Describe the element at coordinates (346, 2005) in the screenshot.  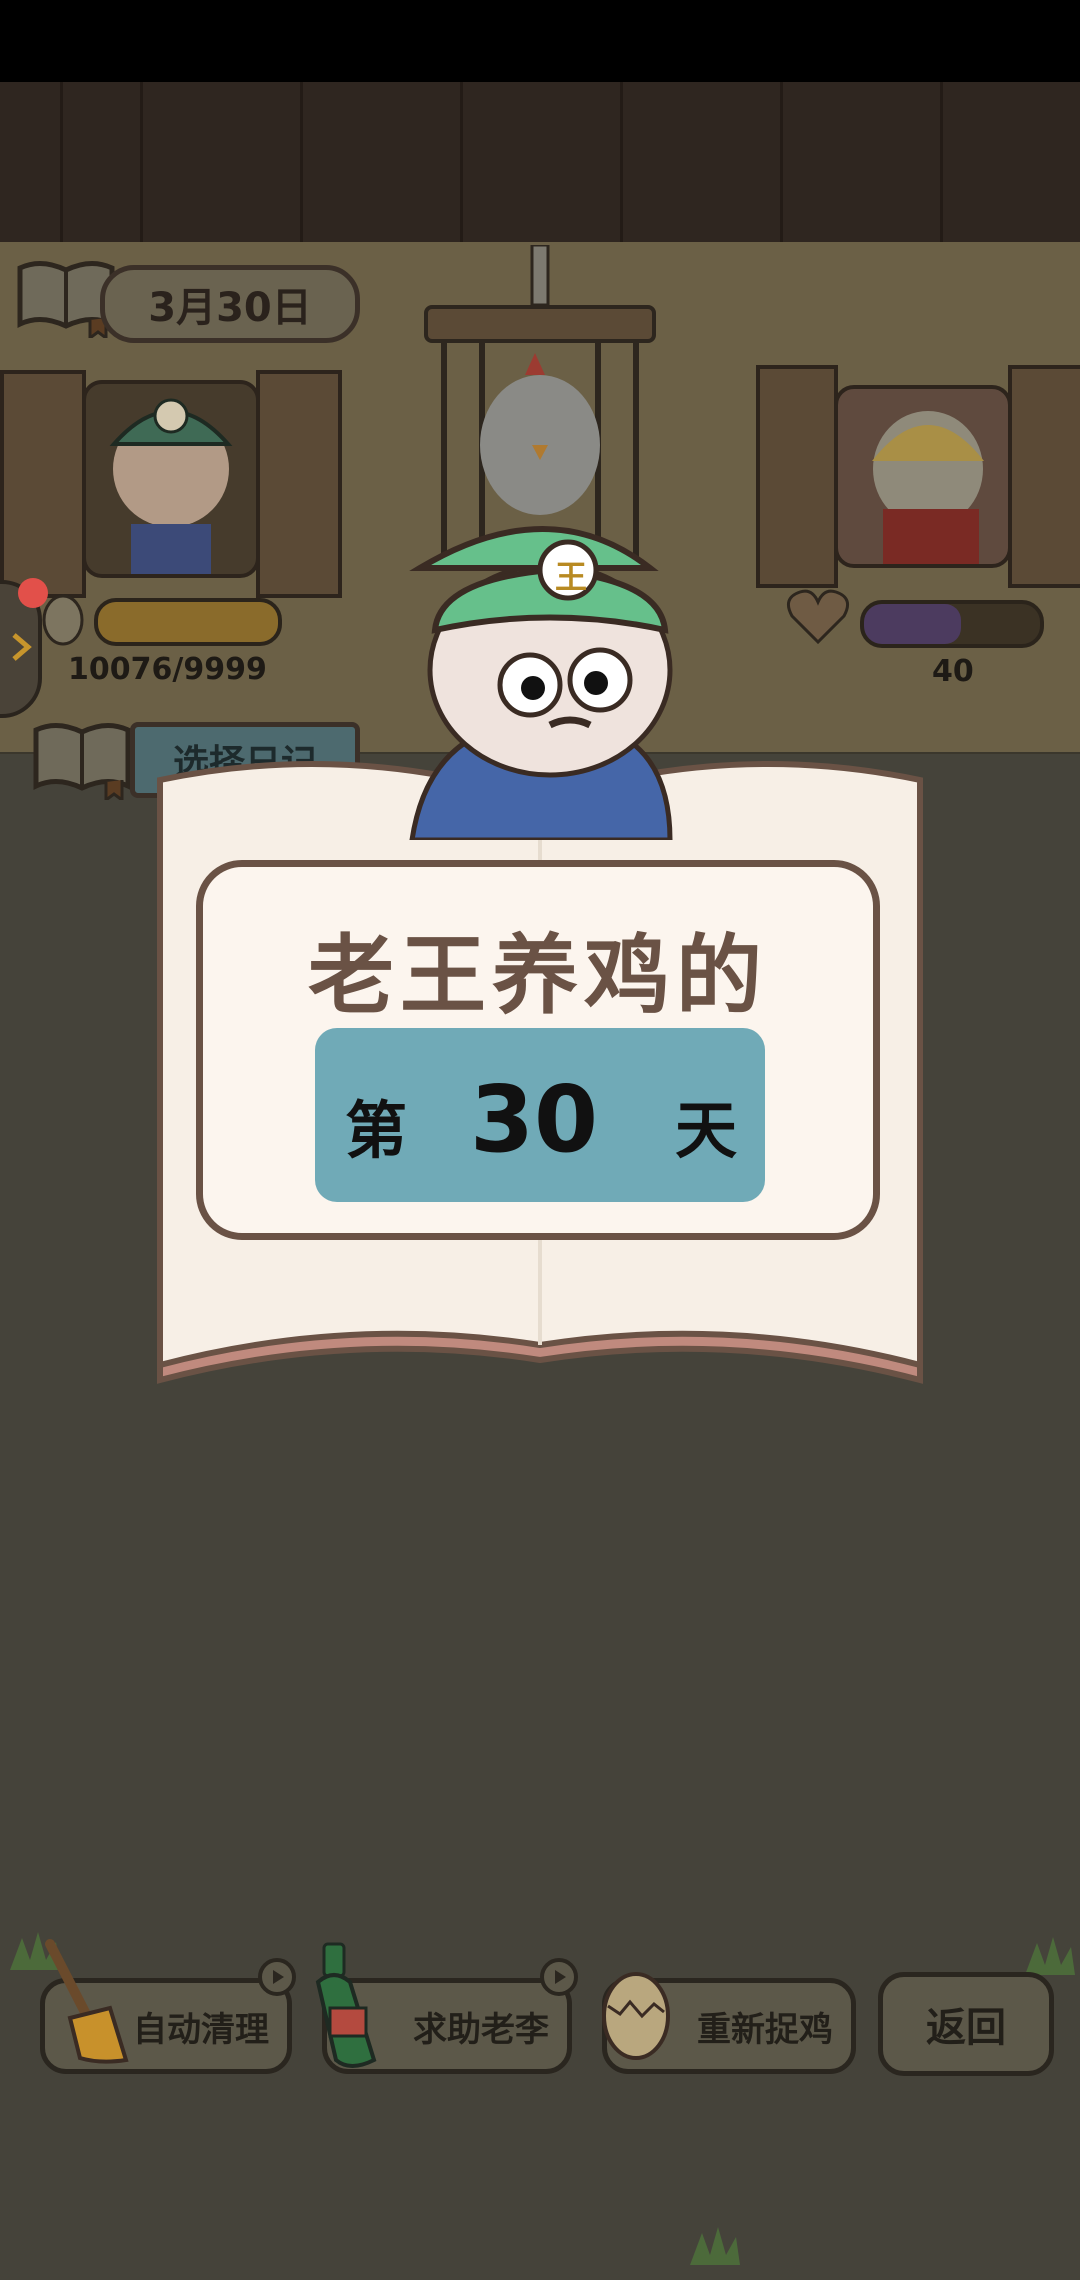
I see `bottle-icon` at that location.